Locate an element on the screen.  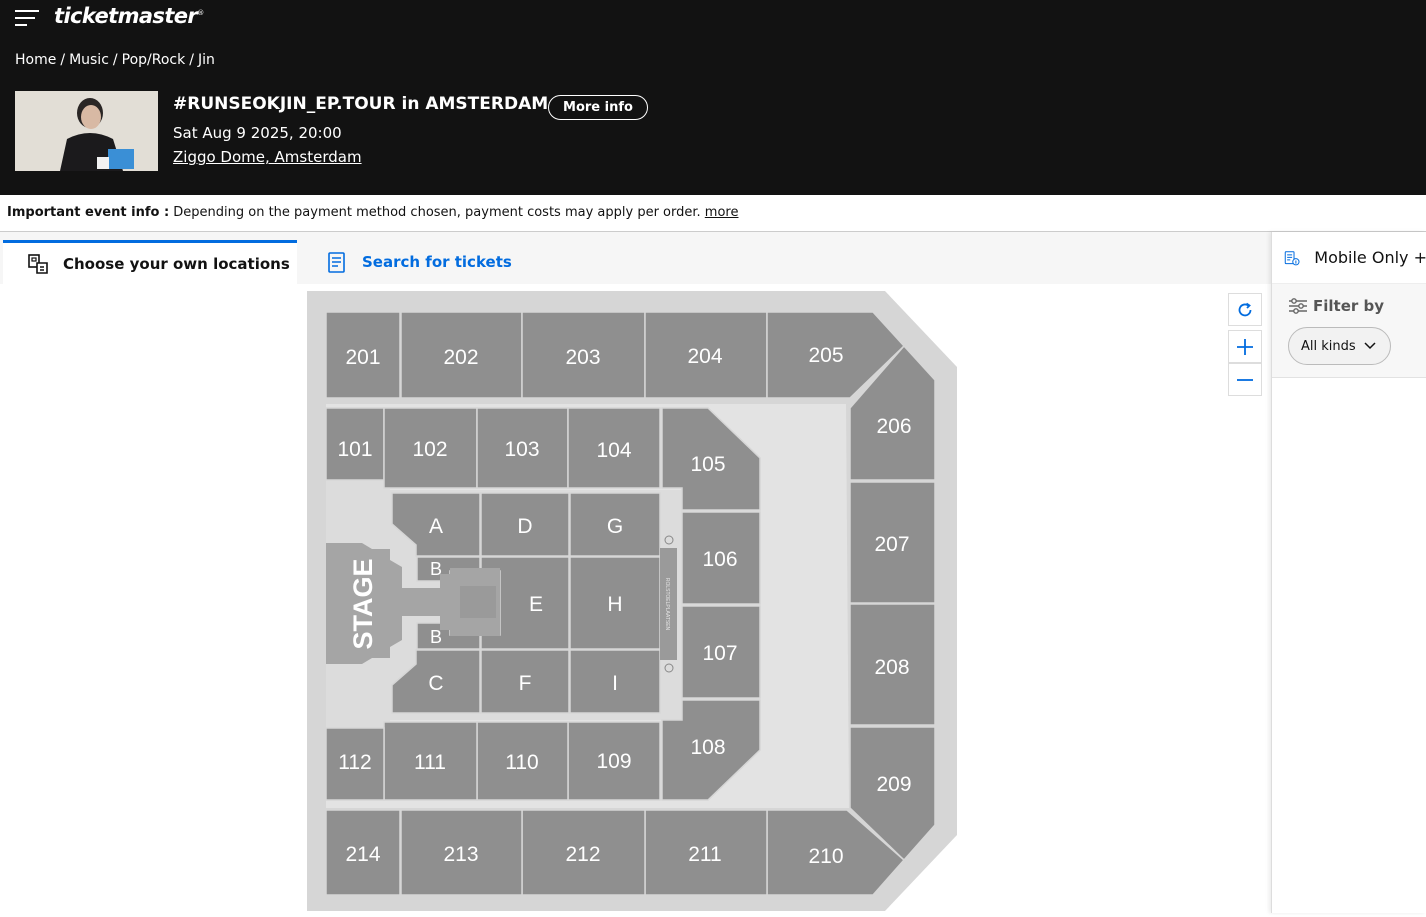
stage-label: STAGE is located at coordinates (363, 603).